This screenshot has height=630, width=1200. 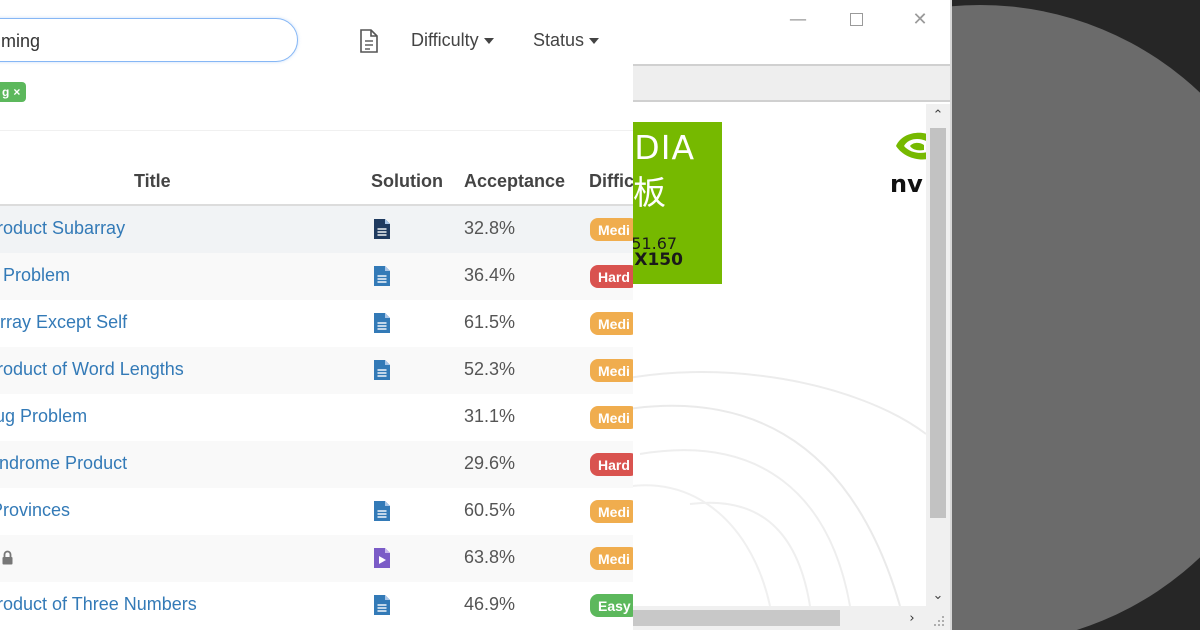 What do you see at coordinates (938, 595) in the screenshot?
I see `scroll-down-icon: ⌄` at bounding box center [938, 595].